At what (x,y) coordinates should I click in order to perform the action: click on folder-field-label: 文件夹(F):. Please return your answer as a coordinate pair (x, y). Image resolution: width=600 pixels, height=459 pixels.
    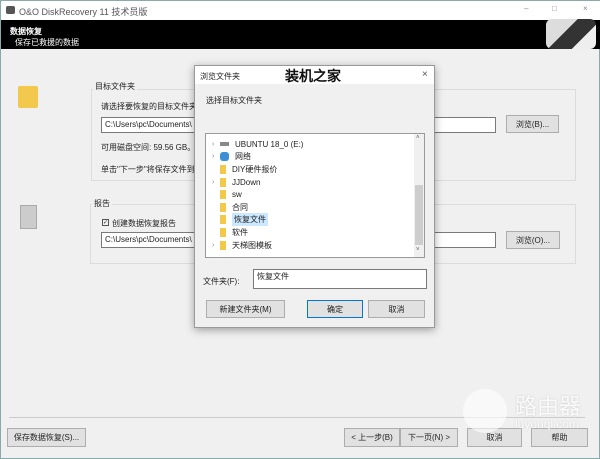
    Looking at the image, I should click on (221, 281).